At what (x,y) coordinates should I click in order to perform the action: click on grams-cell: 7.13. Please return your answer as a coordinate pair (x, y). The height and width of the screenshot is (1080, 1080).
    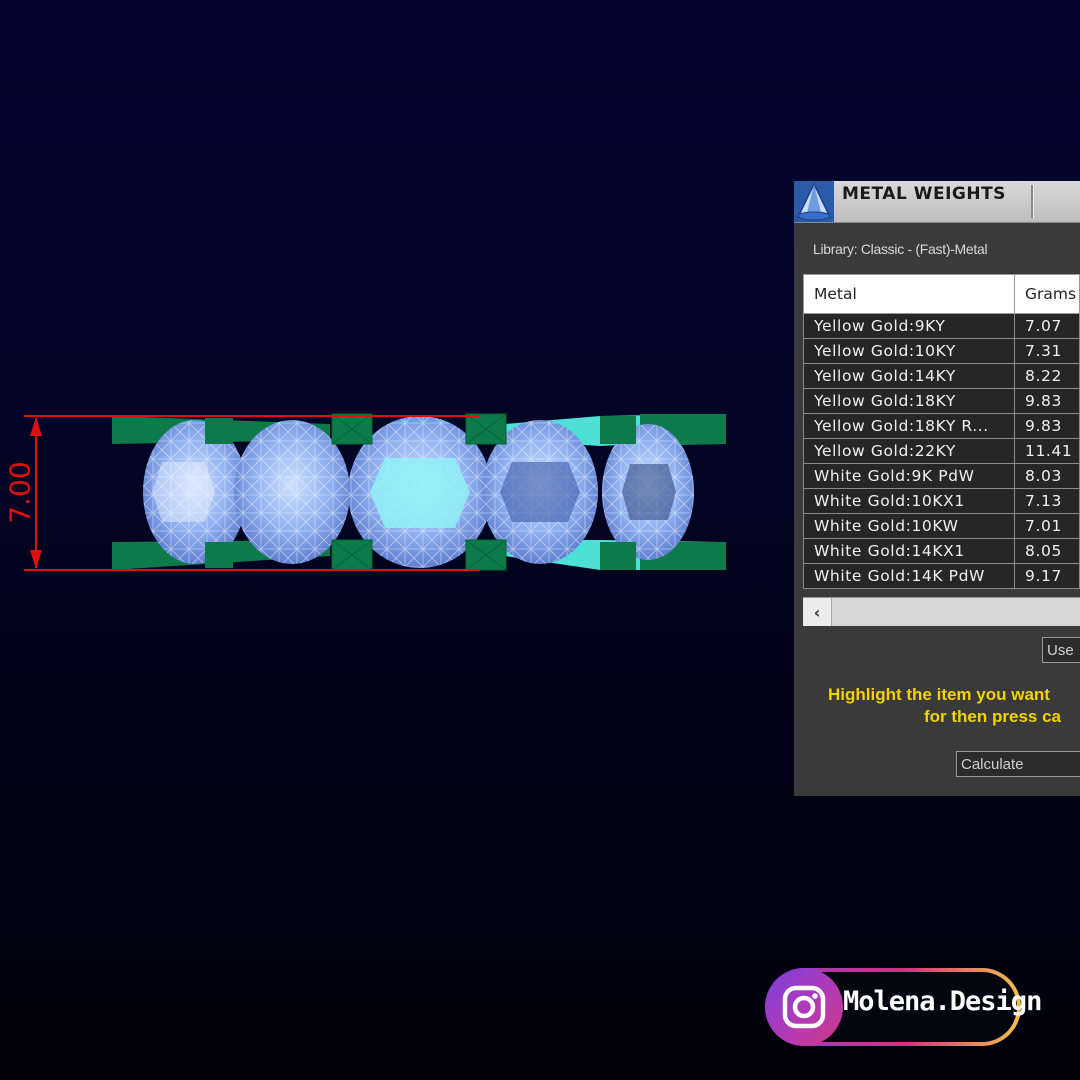
    Looking at the image, I should click on (1047, 501).